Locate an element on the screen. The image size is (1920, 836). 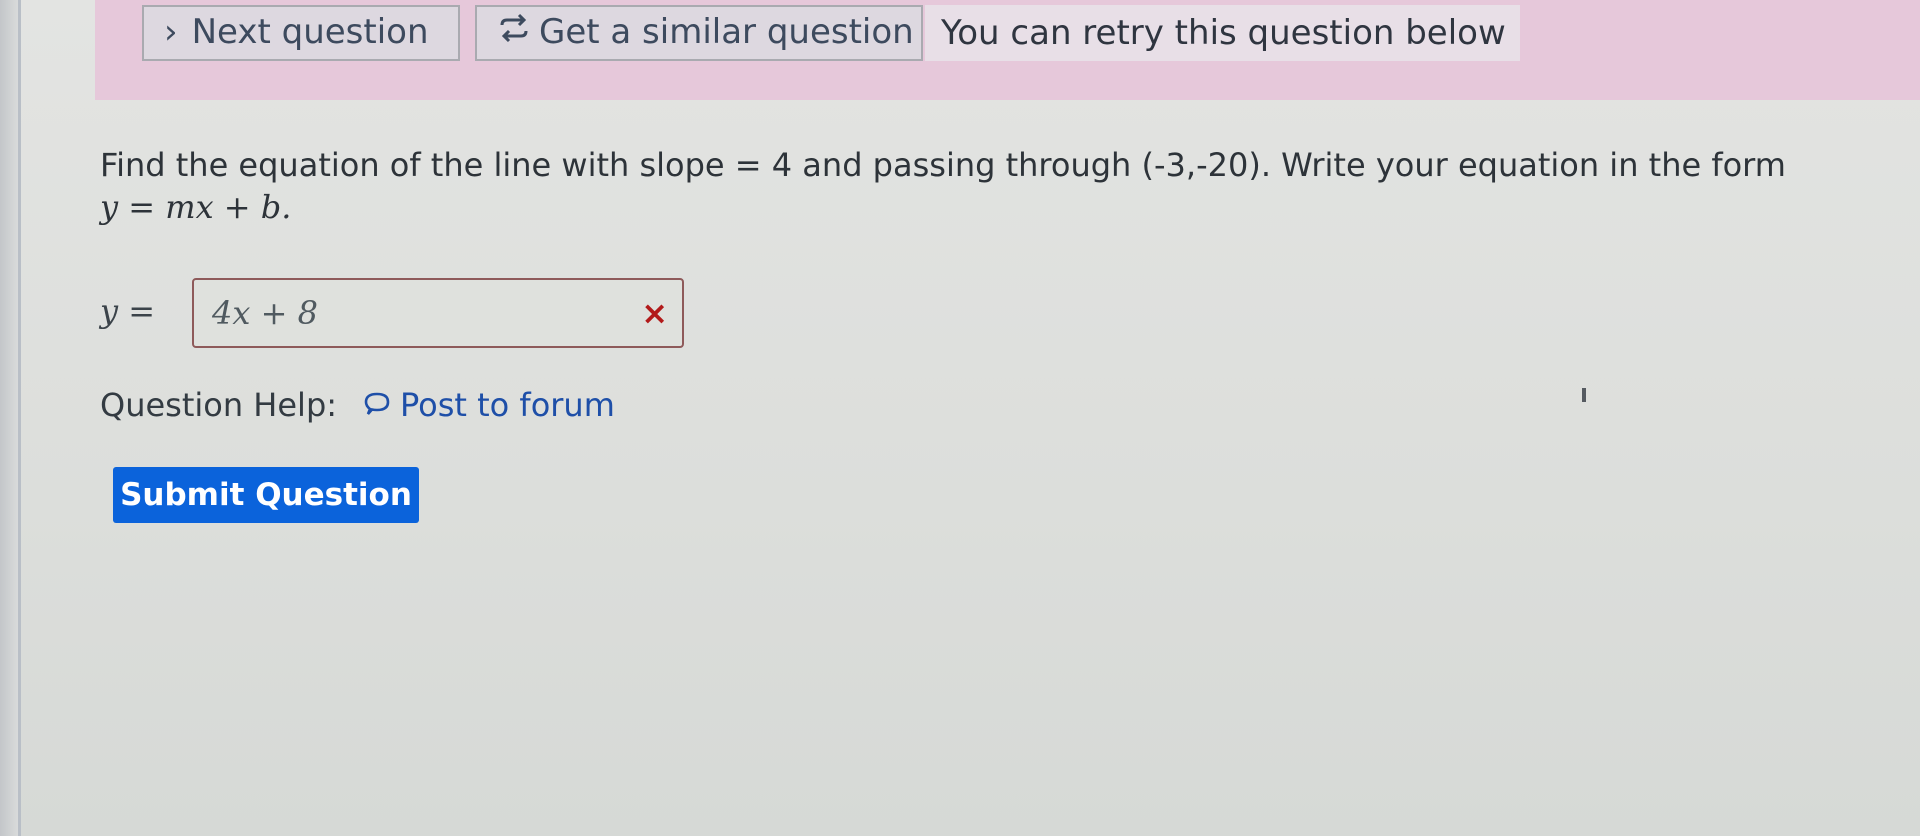
answer-value: 4x + 8 is located at coordinates (265, 313).